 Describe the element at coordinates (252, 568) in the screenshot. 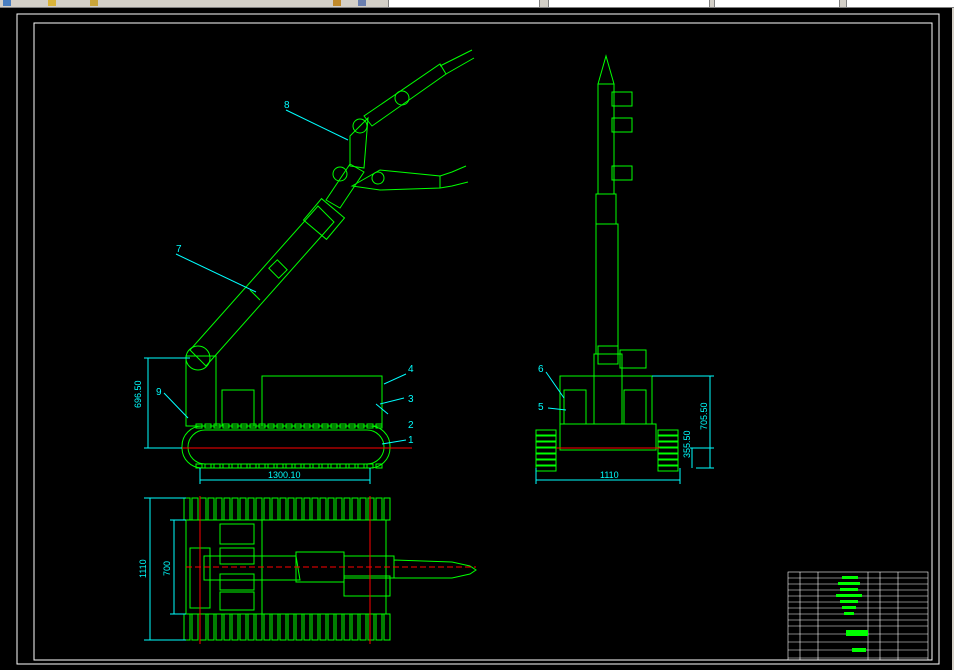

I see `top-boom` at that location.